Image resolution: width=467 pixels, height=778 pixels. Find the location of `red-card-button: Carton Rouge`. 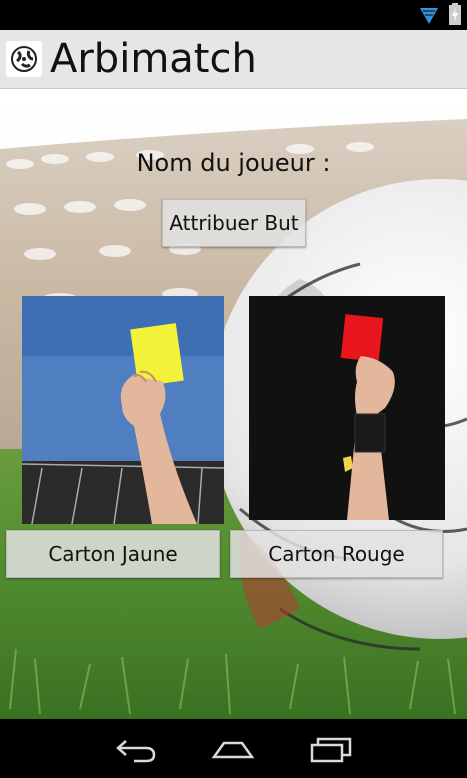

red-card-button: Carton Rouge is located at coordinates (336, 554).